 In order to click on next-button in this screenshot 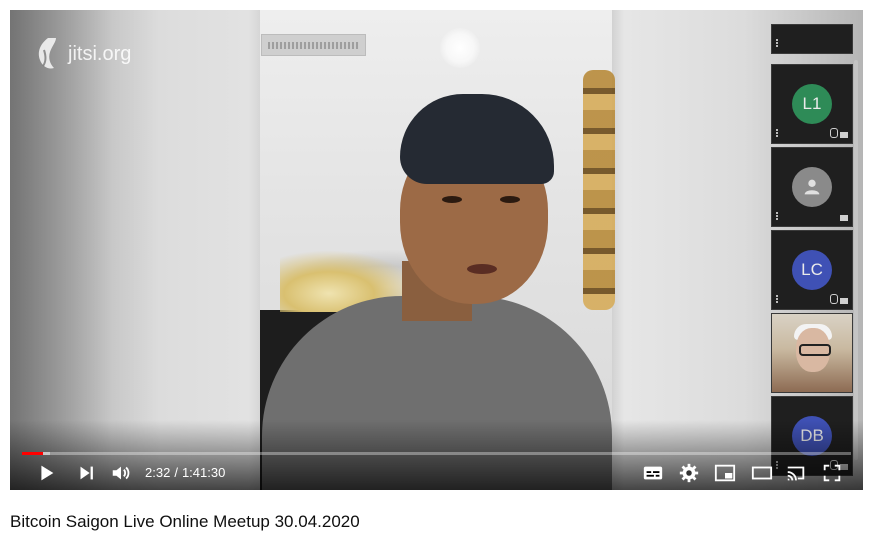, I will do `click(86, 473)`.